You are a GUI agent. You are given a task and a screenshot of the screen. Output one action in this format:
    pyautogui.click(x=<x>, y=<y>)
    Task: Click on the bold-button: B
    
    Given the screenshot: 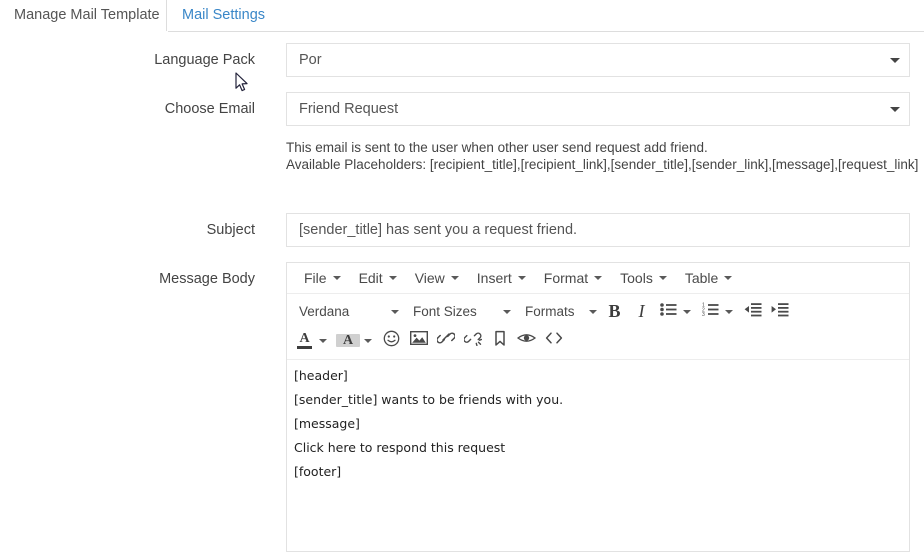 What is the action you would take?
    pyautogui.click(x=614, y=311)
    